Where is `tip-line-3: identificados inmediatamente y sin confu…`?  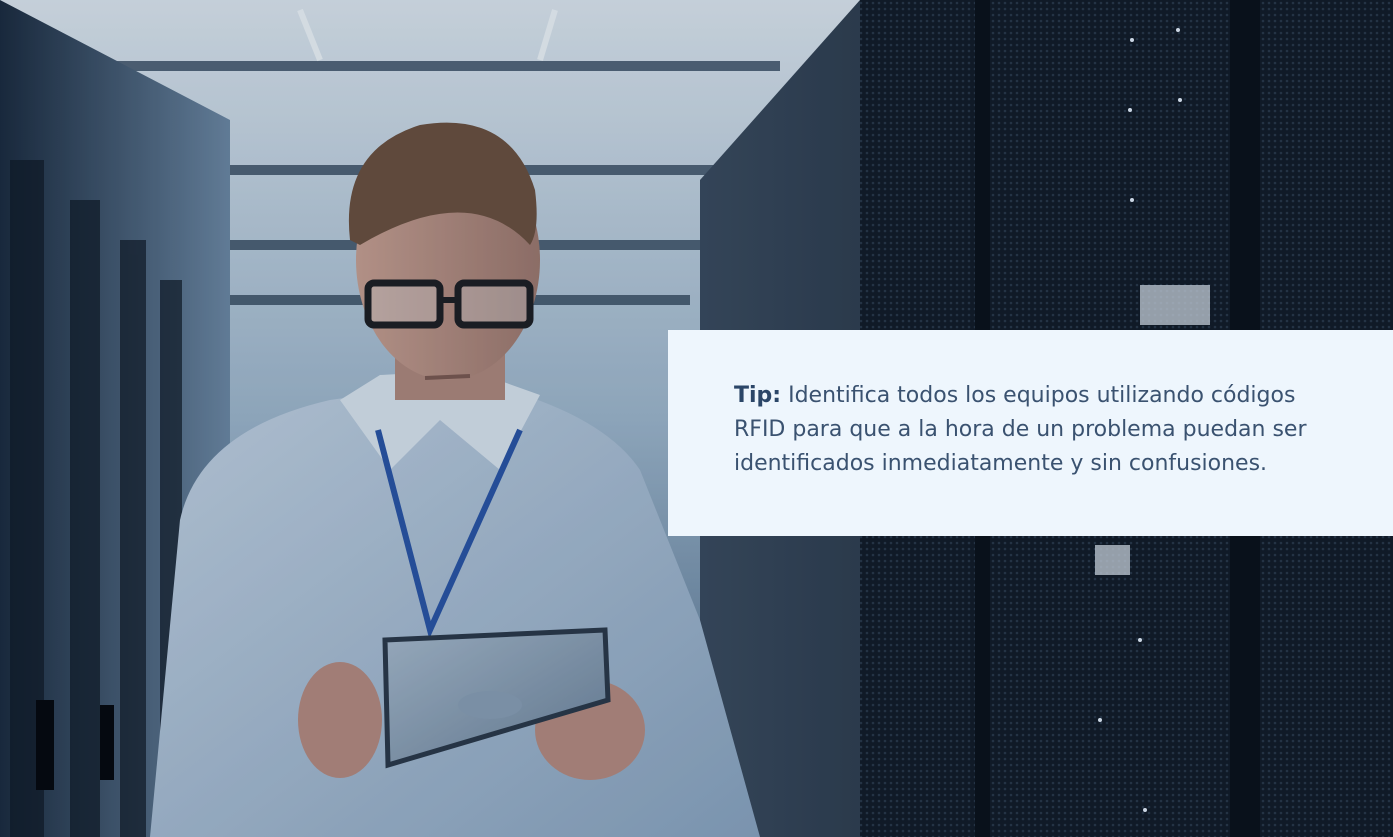
tip-line-3: identificados inmediatamente y sin confu… is located at coordinates (1001, 463).